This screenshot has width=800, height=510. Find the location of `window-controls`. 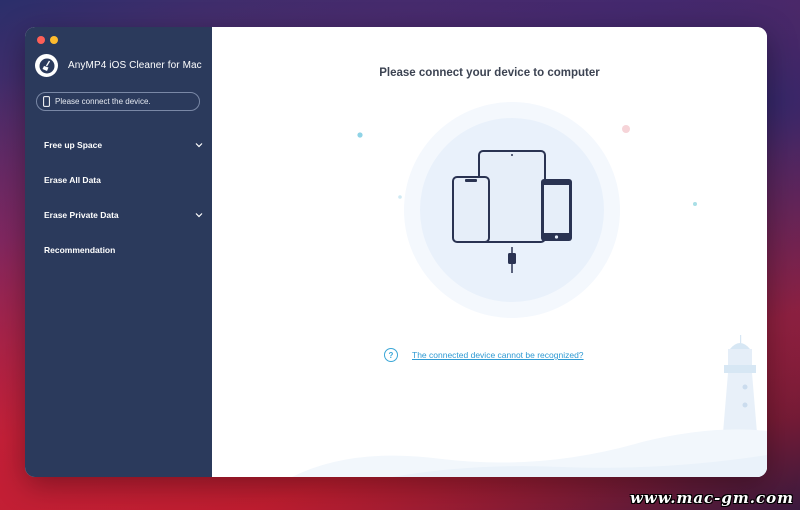

window-controls is located at coordinates (47, 40).